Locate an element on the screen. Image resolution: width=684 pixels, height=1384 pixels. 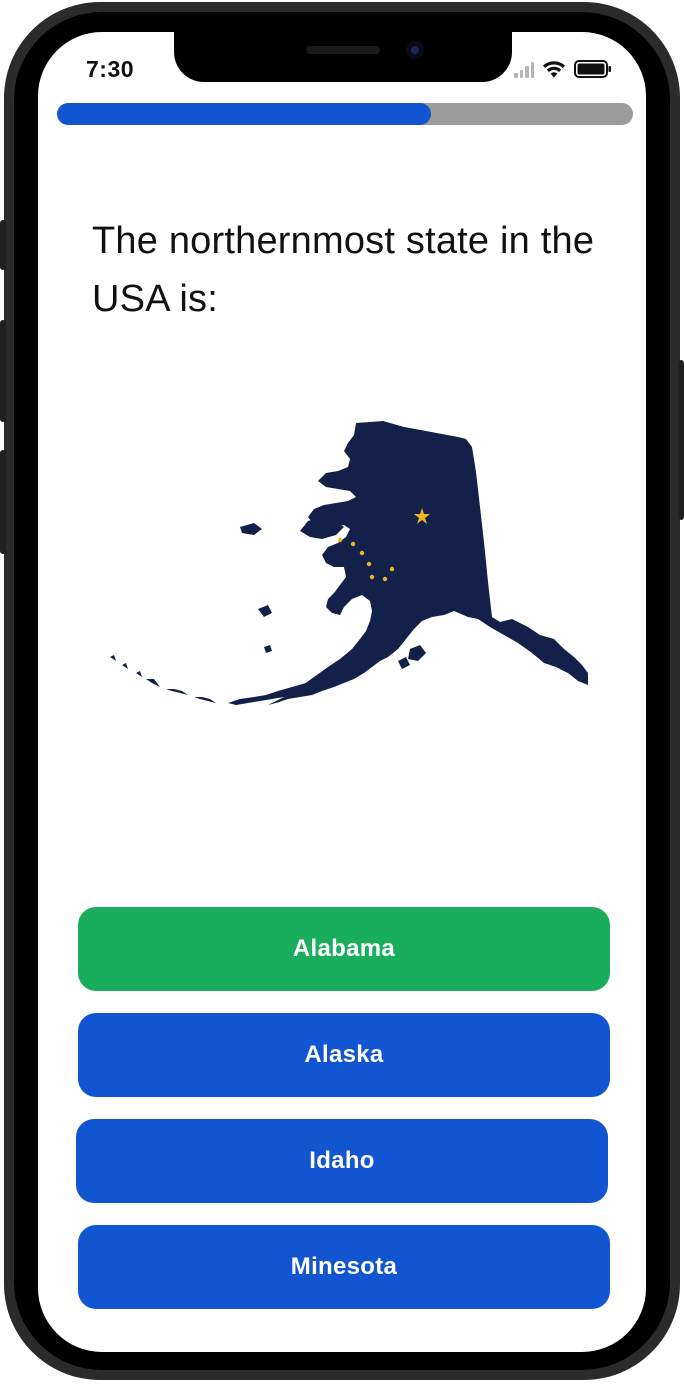
power-button is located at coordinates (681, 440).